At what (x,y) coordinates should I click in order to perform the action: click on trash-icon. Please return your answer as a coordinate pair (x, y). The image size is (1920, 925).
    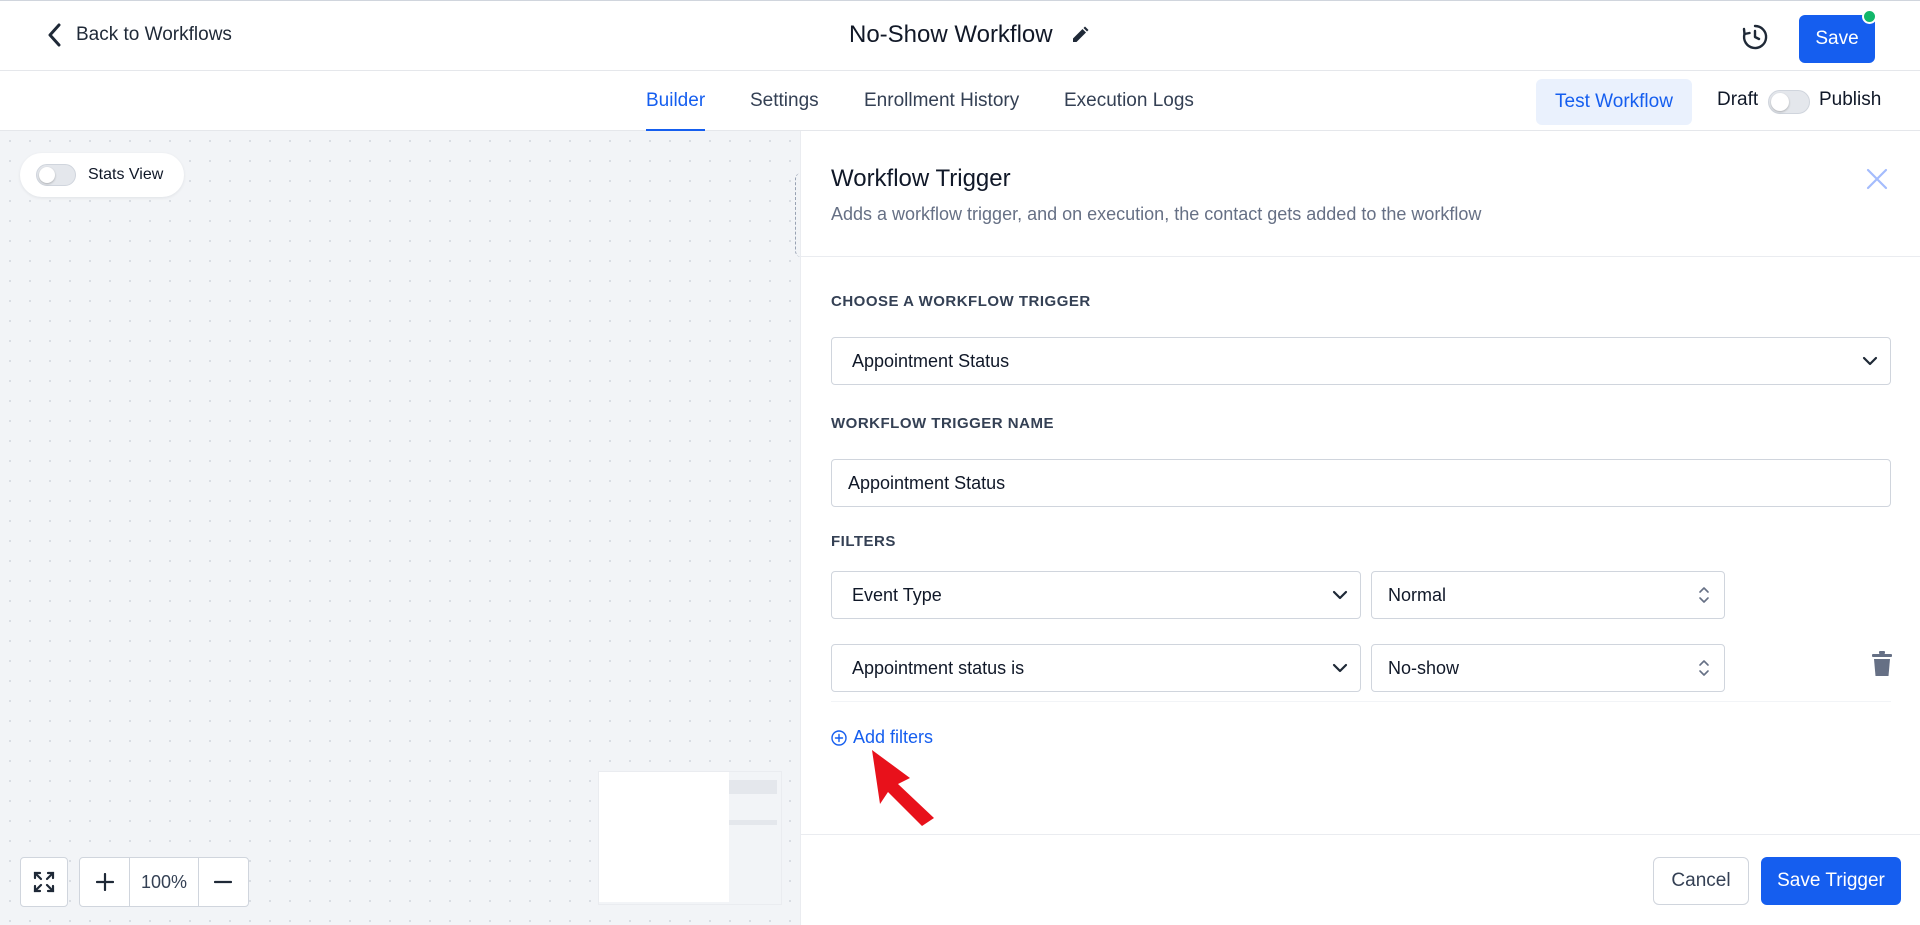
    Looking at the image, I should click on (1882, 664).